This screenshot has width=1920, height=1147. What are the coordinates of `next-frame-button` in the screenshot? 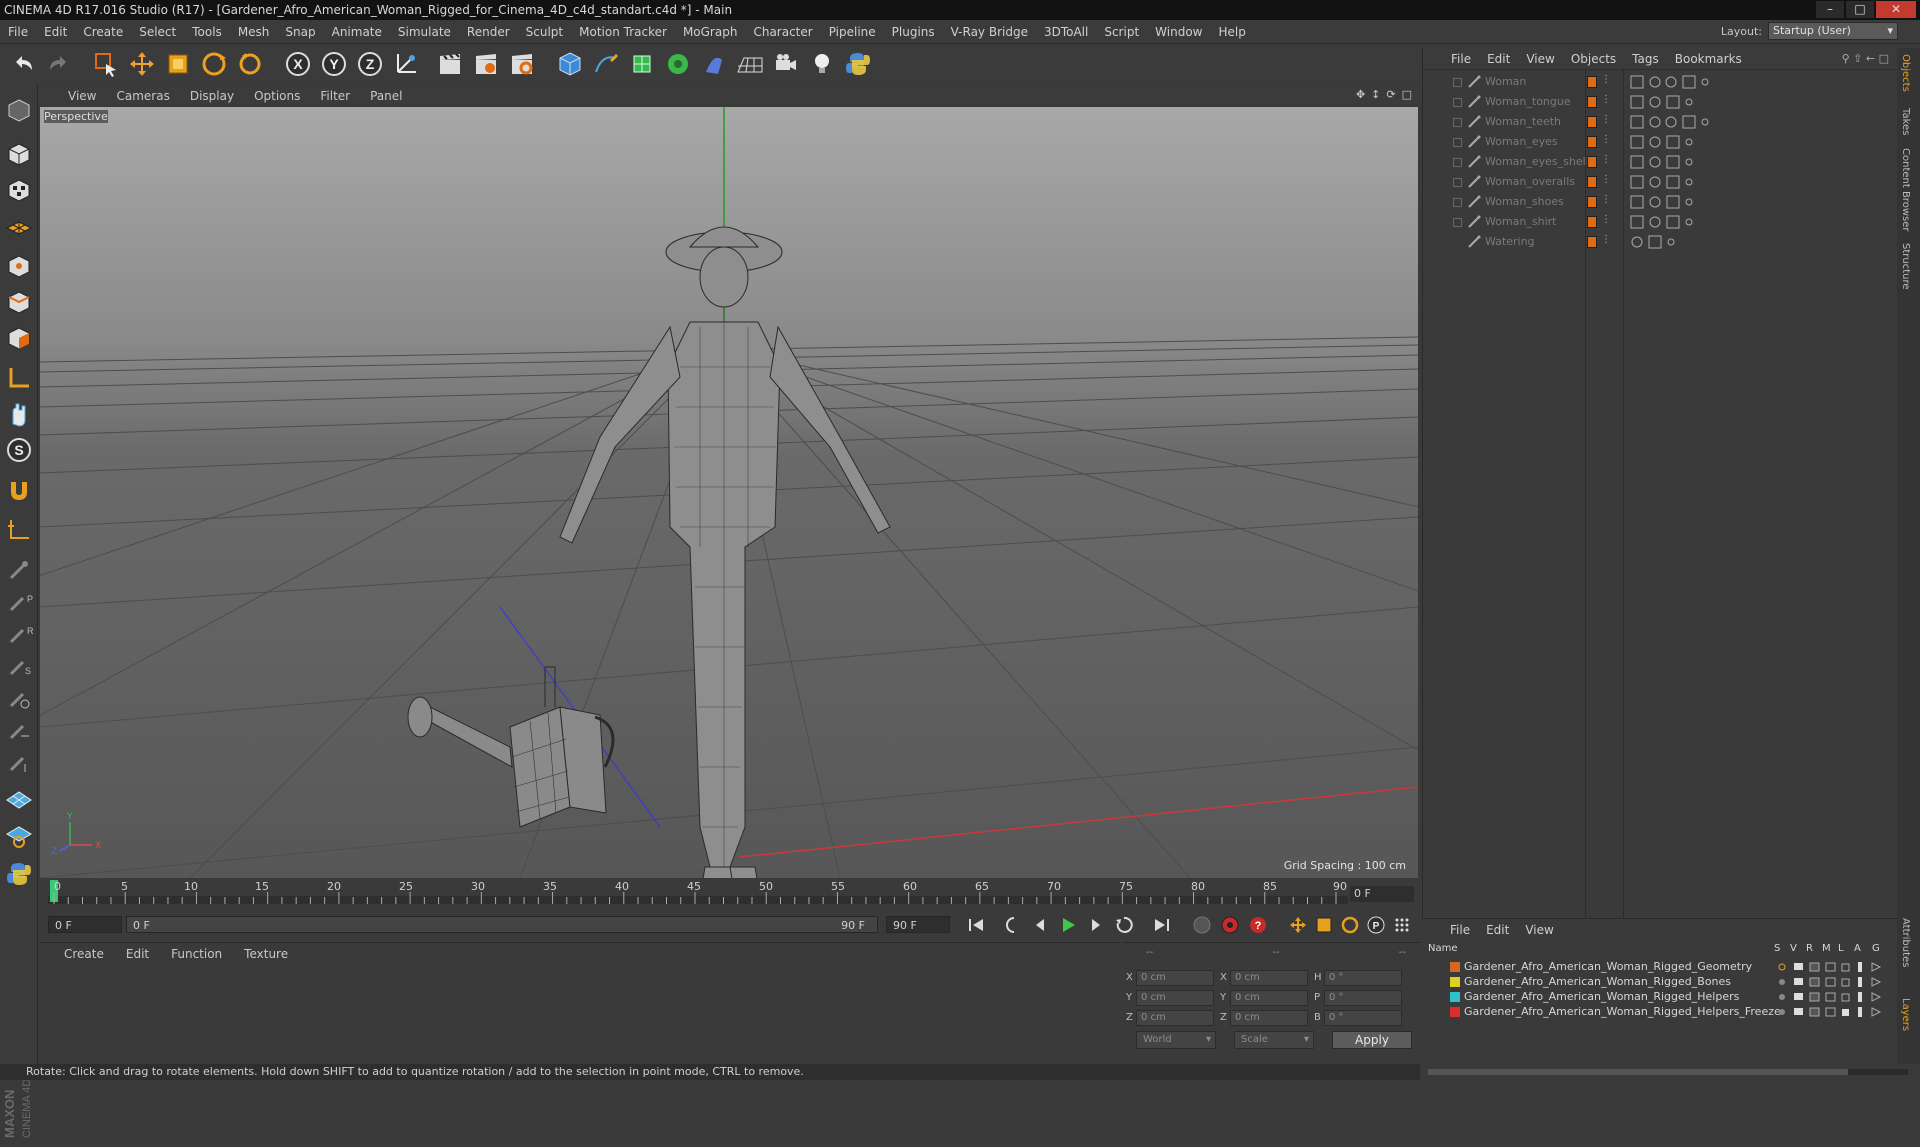 It's located at (1096, 925).